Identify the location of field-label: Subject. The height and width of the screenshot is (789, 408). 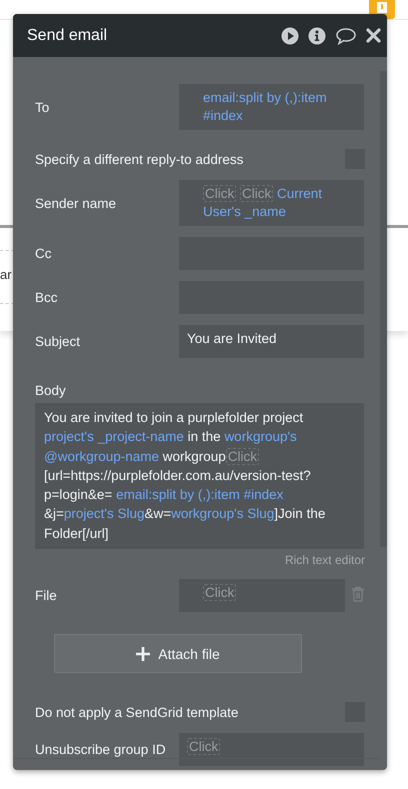
(58, 341).